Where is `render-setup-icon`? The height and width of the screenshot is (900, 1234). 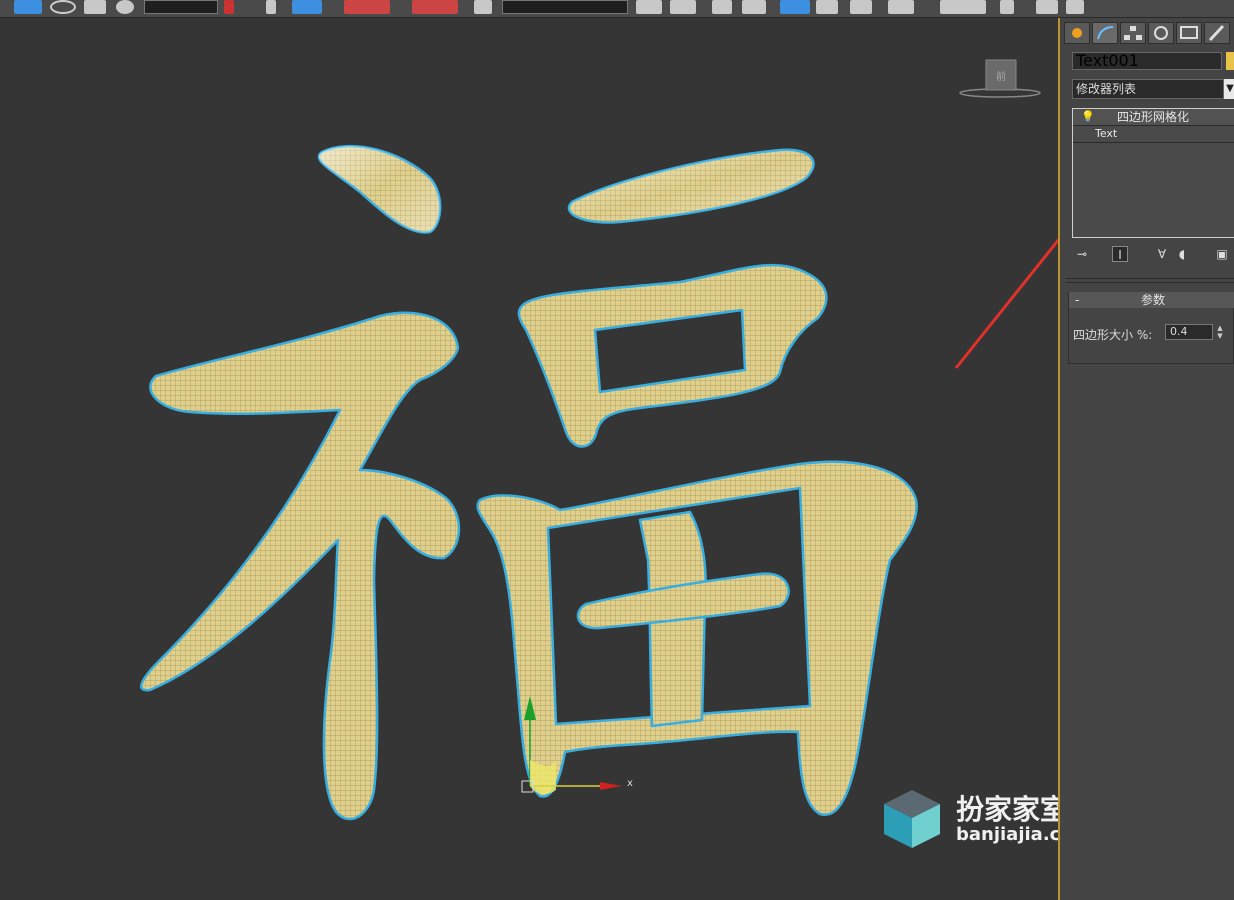
render-setup-icon is located at coordinates (754, 7).